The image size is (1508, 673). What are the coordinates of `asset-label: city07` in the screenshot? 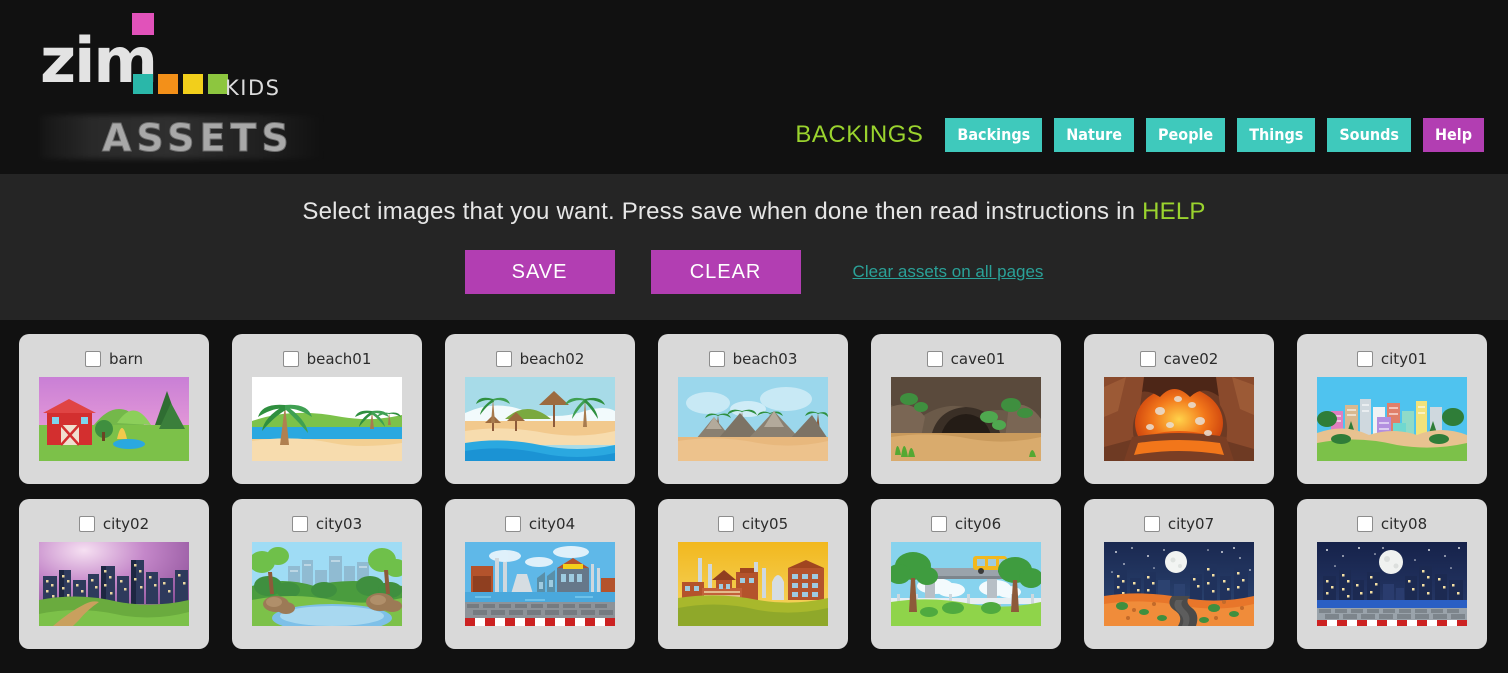 It's located at (1191, 524).